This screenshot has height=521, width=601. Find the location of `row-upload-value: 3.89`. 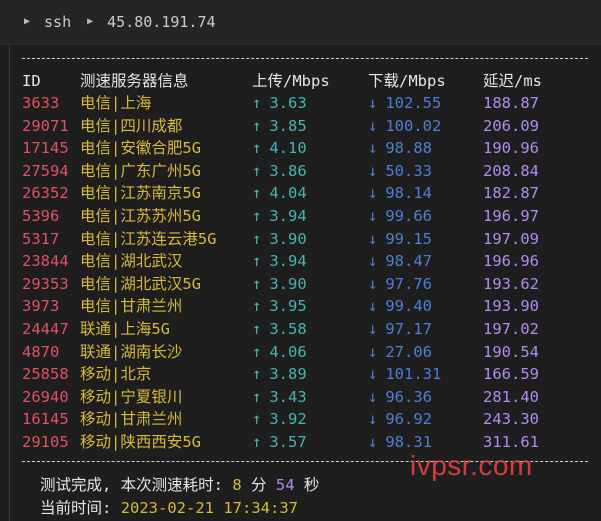

row-upload-value: 3.89 is located at coordinates (288, 374).